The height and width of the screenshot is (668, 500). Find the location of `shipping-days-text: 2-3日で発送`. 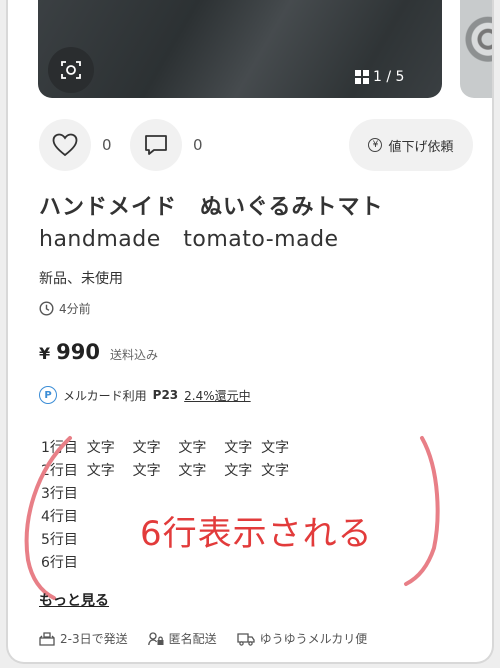

shipping-days-text: 2-3日で発送 is located at coordinates (94, 639).